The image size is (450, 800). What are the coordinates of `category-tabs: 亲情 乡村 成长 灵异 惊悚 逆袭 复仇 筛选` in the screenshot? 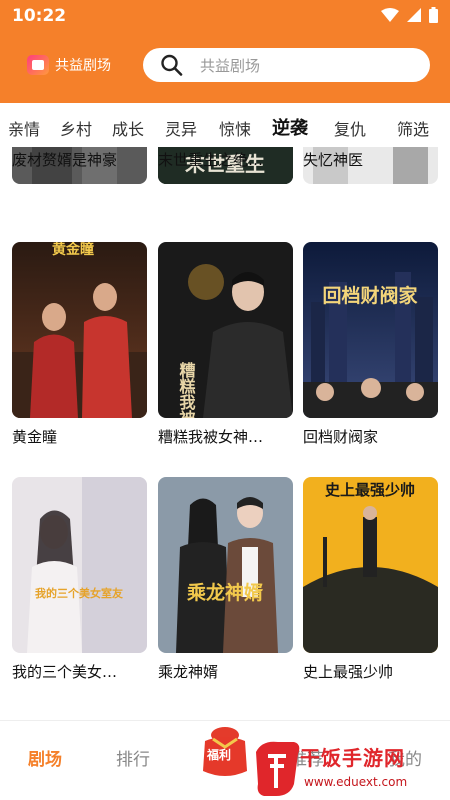 It's located at (225, 125).